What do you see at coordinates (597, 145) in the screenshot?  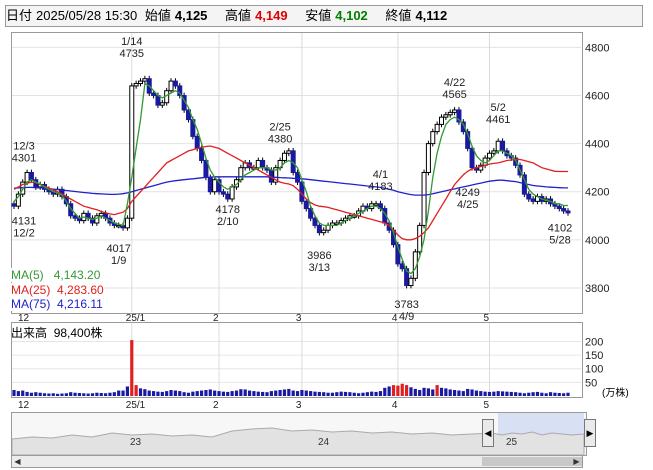 I see `price-tick-label: 4400` at bounding box center [597, 145].